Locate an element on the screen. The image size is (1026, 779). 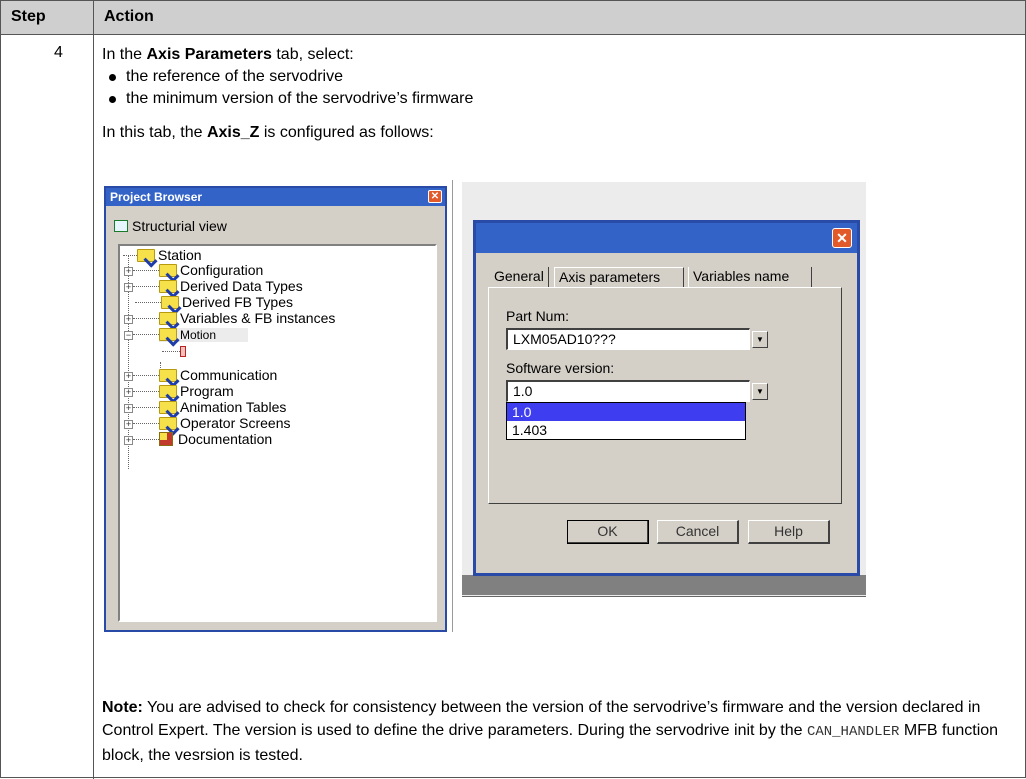
divider is located at coordinates (664, 596).